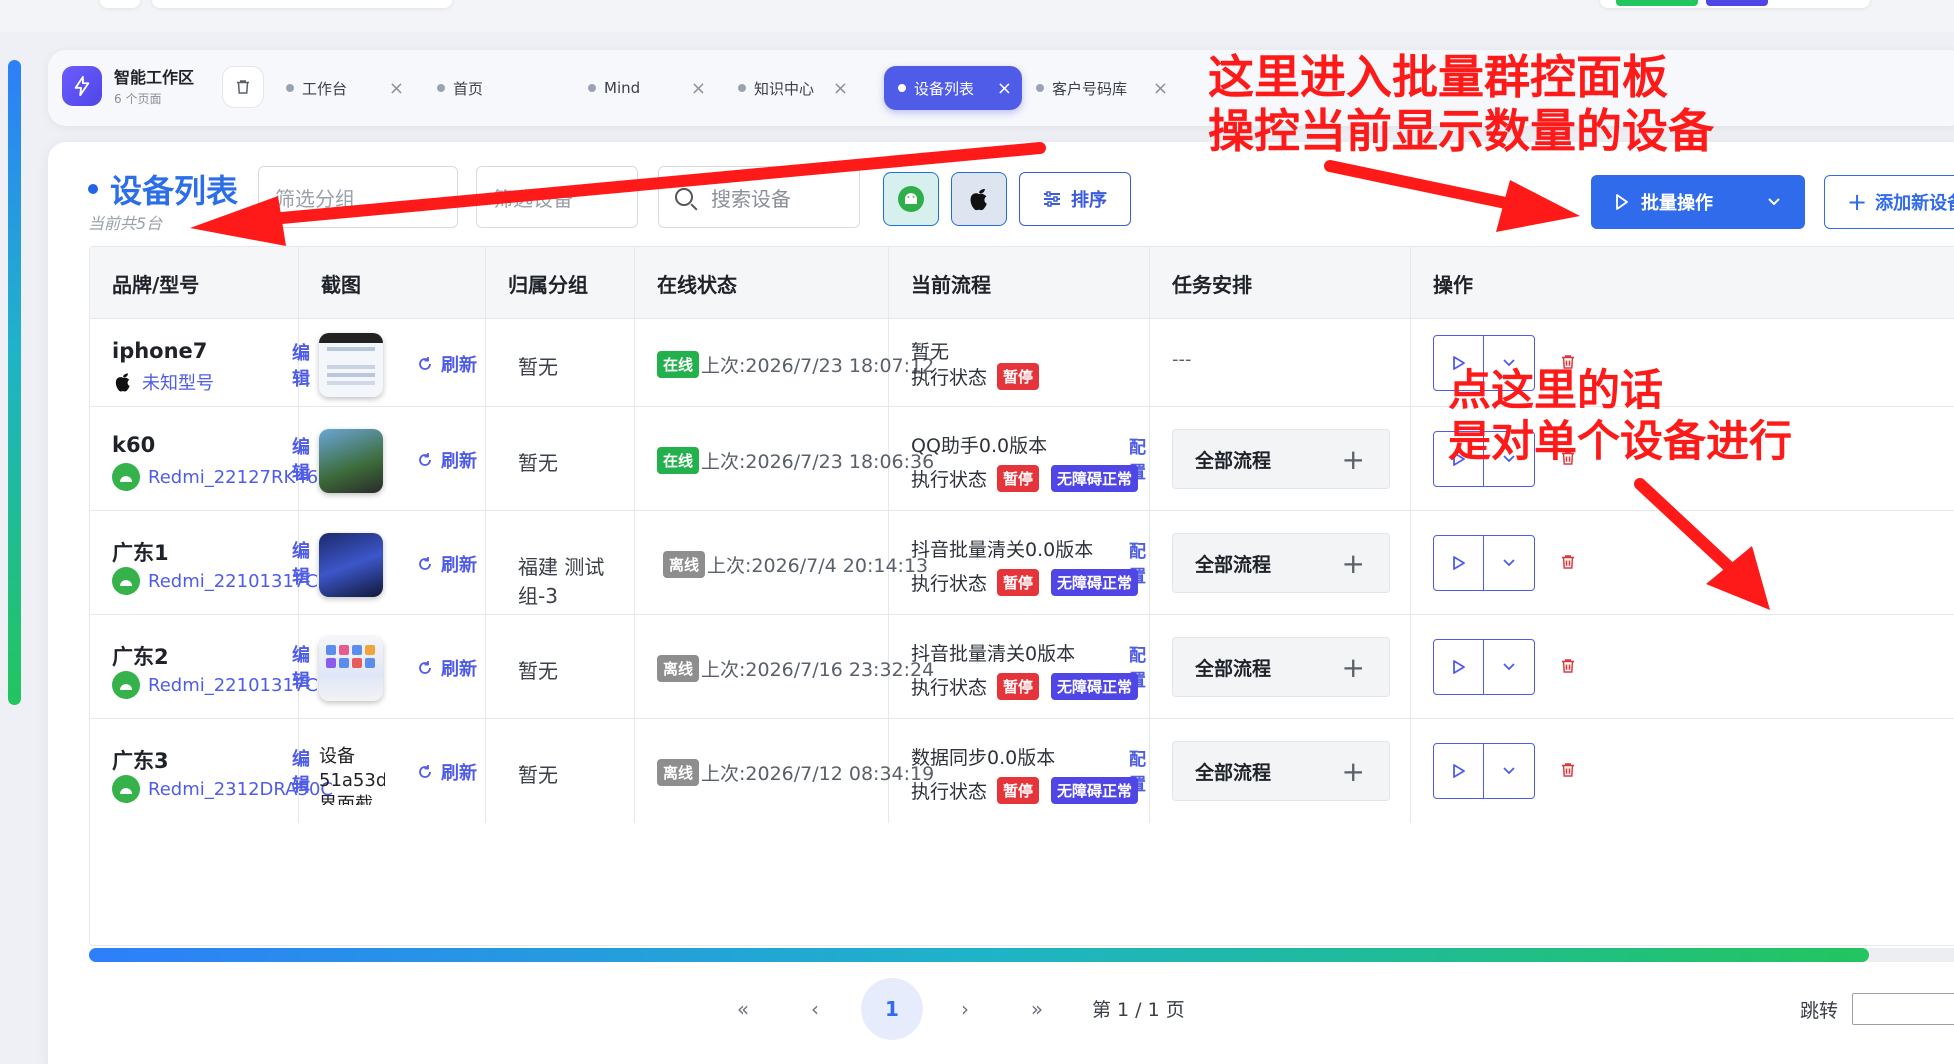 The width and height of the screenshot is (1954, 1064). What do you see at coordinates (1425, 186) in the screenshot?
I see `arrow-to-batch` at bounding box center [1425, 186].